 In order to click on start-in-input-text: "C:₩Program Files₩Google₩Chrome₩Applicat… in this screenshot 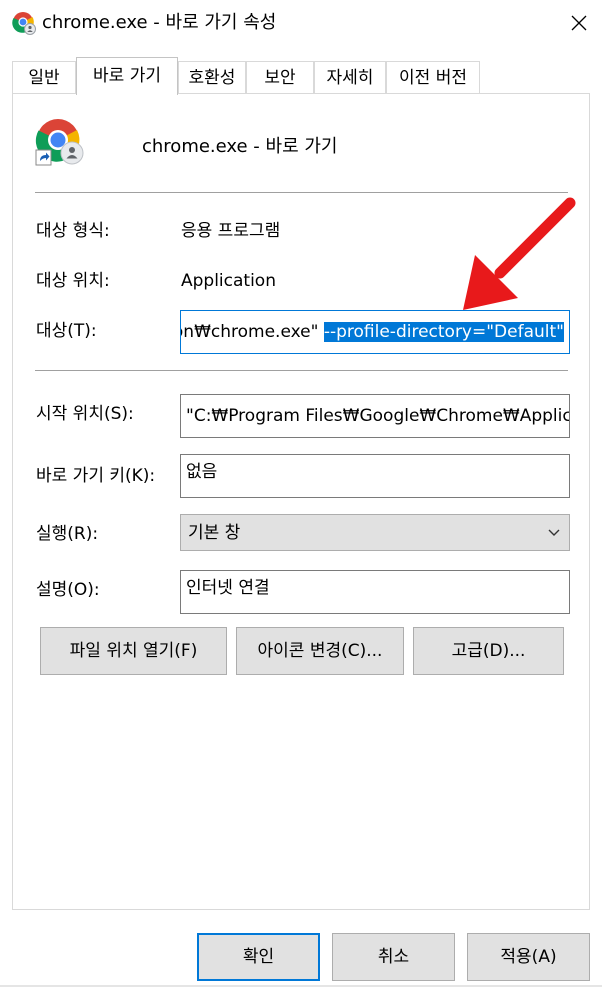, I will do `click(378, 416)`.